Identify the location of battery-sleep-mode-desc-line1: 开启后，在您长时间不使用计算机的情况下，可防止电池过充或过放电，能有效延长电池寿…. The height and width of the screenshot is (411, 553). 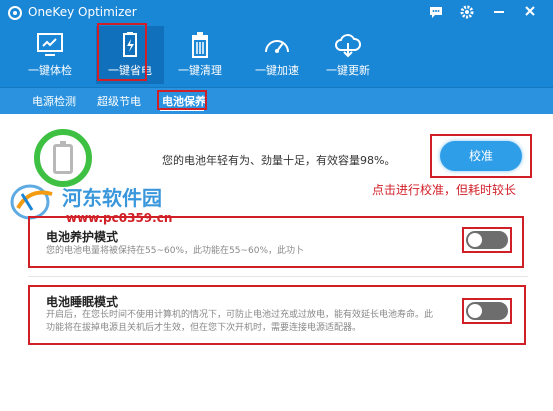
(240, 315).